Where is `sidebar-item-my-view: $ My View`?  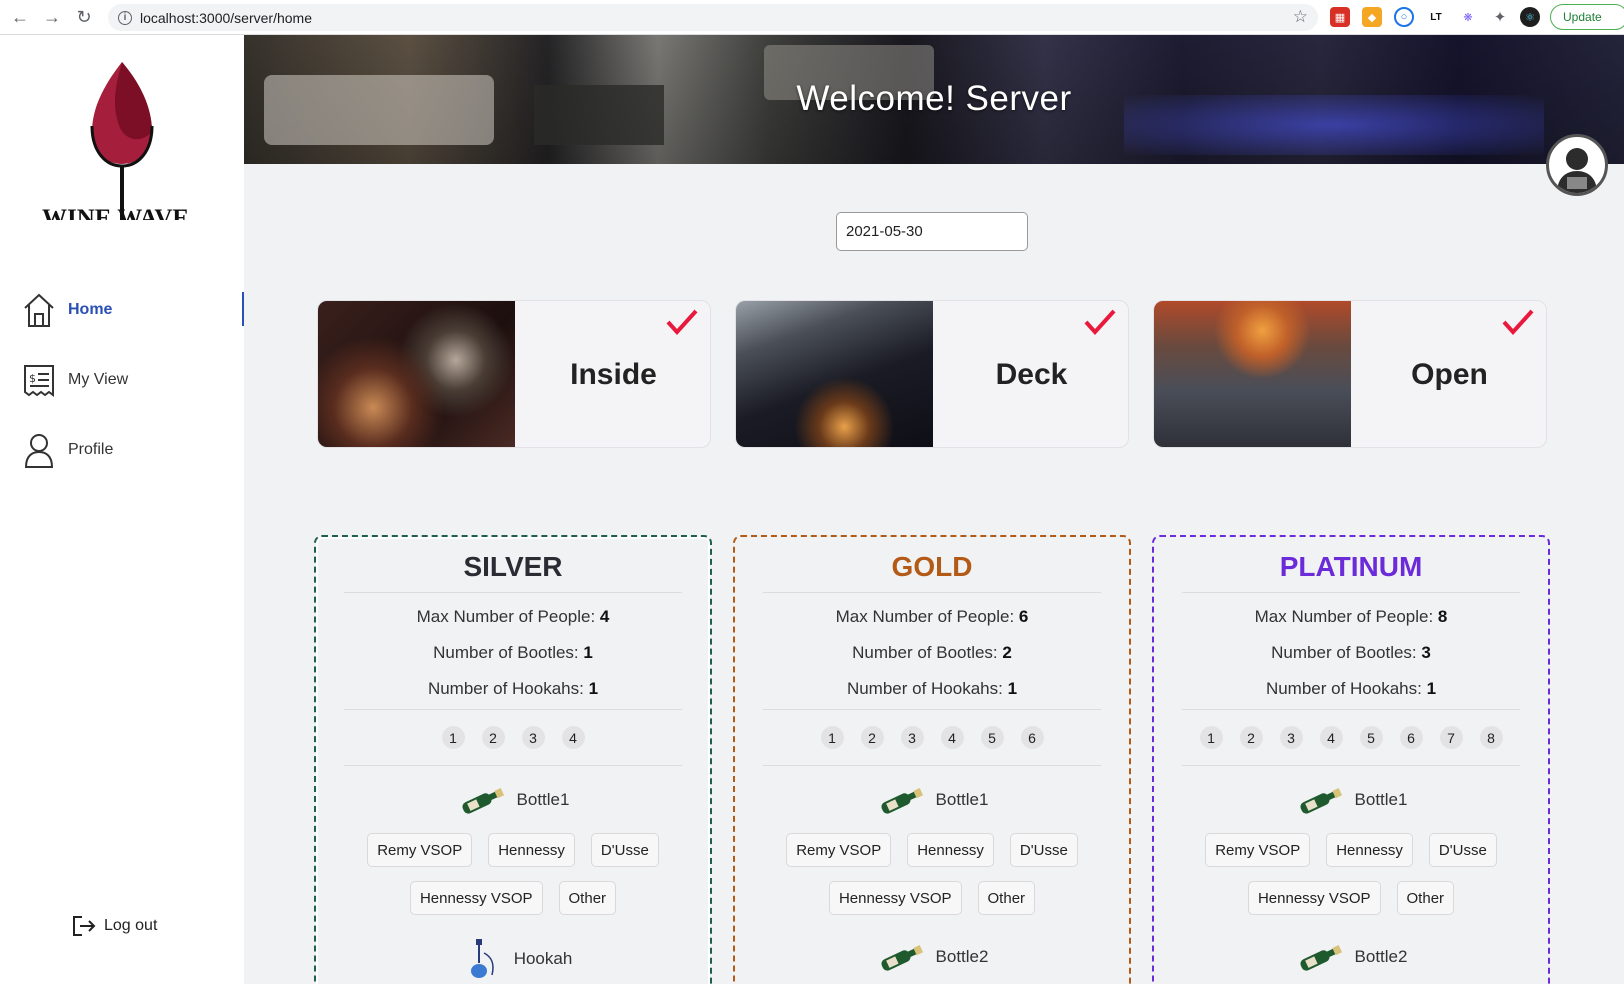
sidebar-item-my-view: $ My View is located at coordinates (133, 380).